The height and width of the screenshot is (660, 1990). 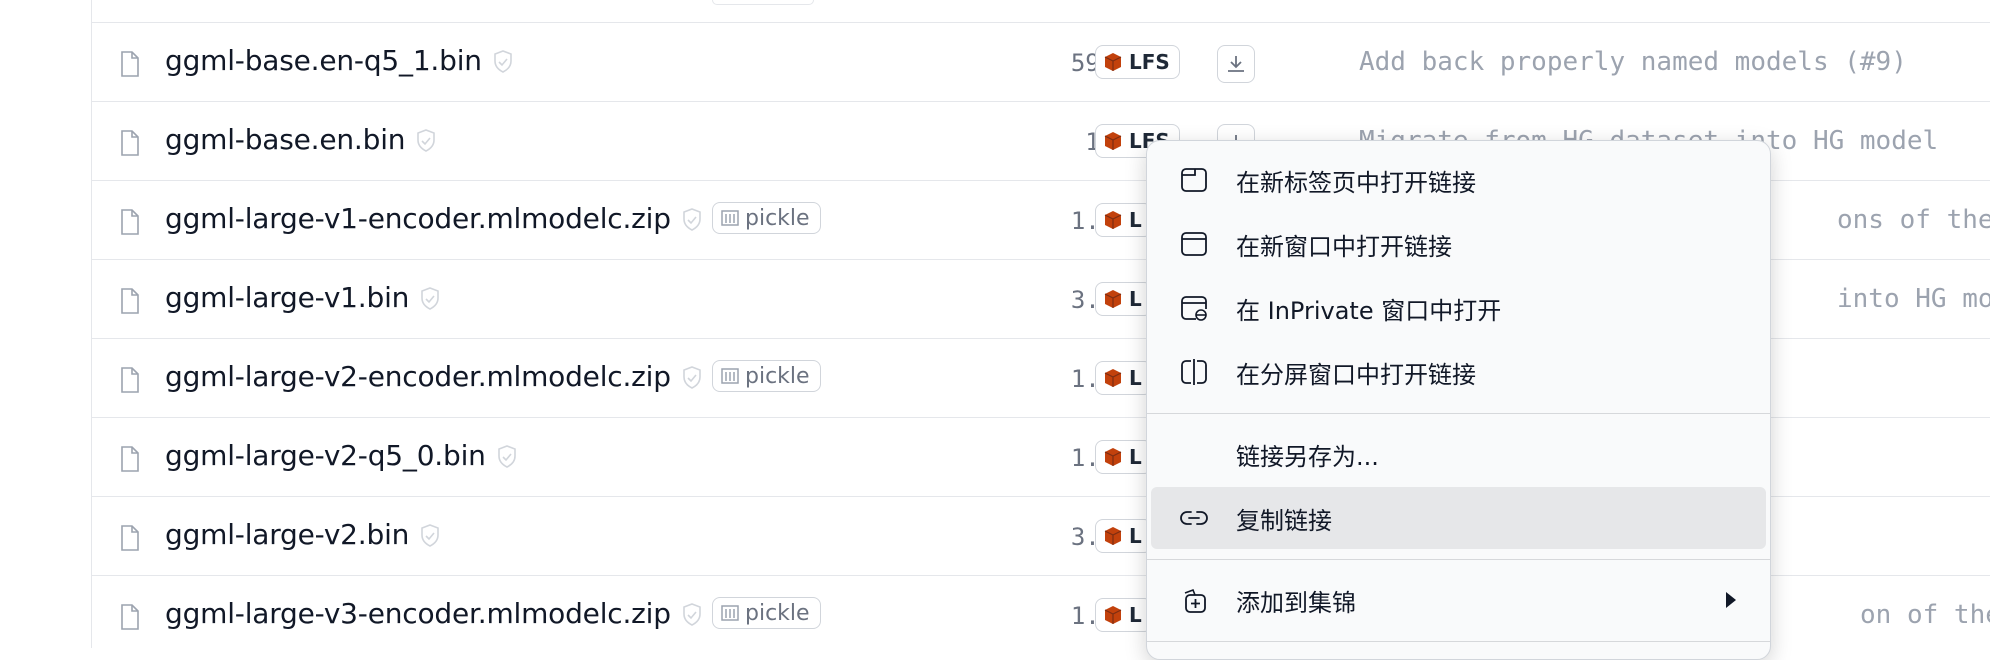 What do you see at coordinates (434, 377) in the screenshot?
I see `file-name-link: ggml-large-v2-encoder.mlmodelc.zip` at bounding box center [434, 377].